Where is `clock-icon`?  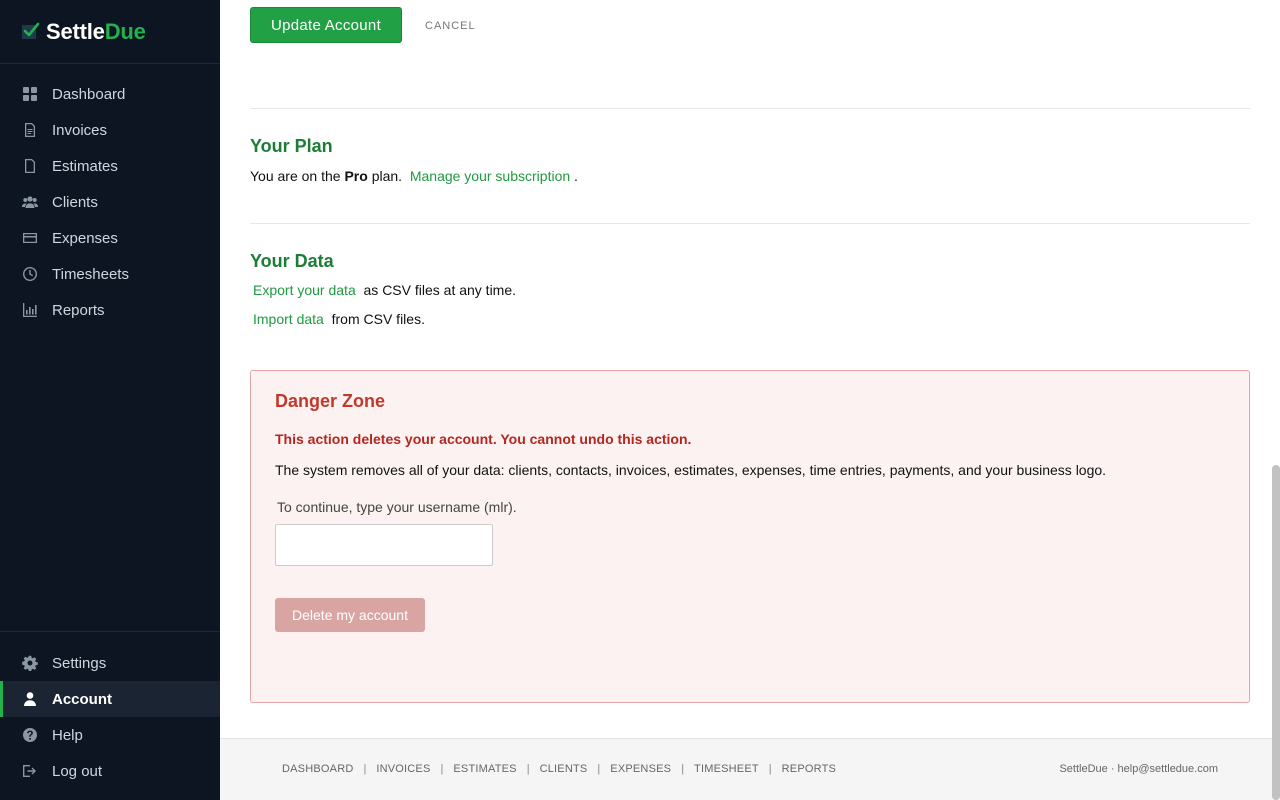
clock-icon is located at coordinates (30, 274).